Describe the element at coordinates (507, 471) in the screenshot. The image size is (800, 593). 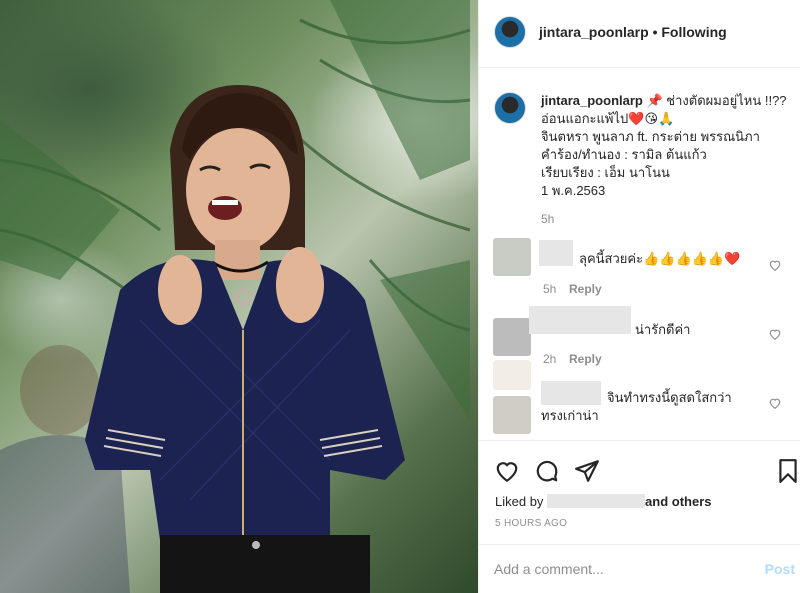
I see `heart-icon` at that location.